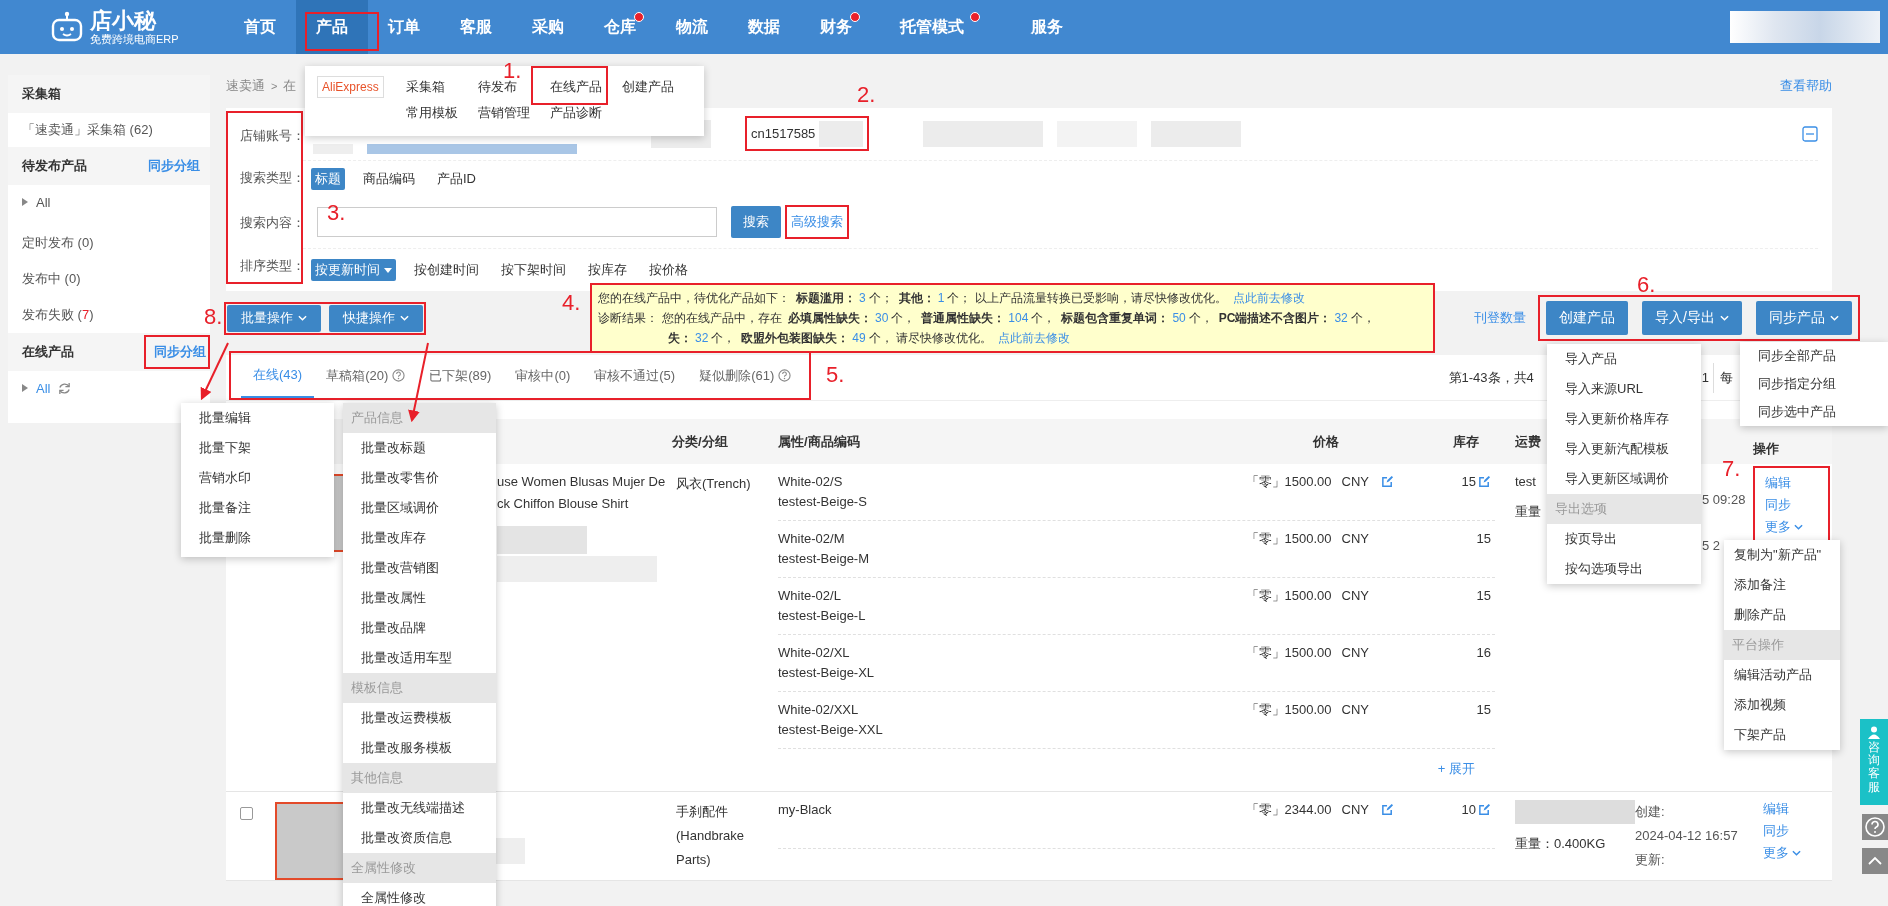 The width and height of the screenshot is (1888, 906). I want to click on sidebar-item: 定时发布 (0), so click(51, 243).